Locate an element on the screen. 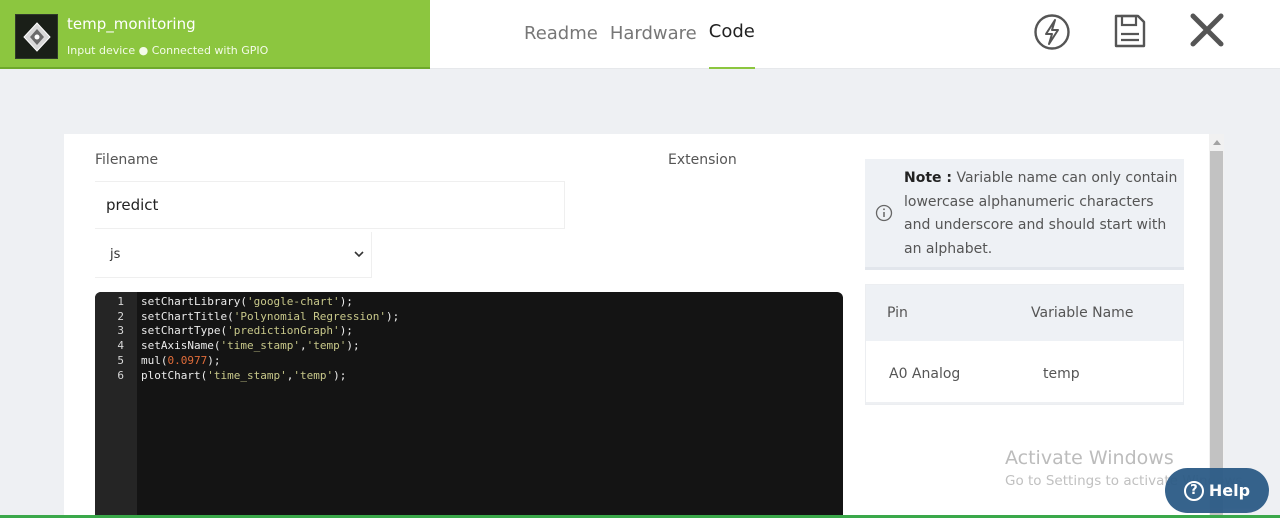  save-icon is located at coordinates (1130, 31).